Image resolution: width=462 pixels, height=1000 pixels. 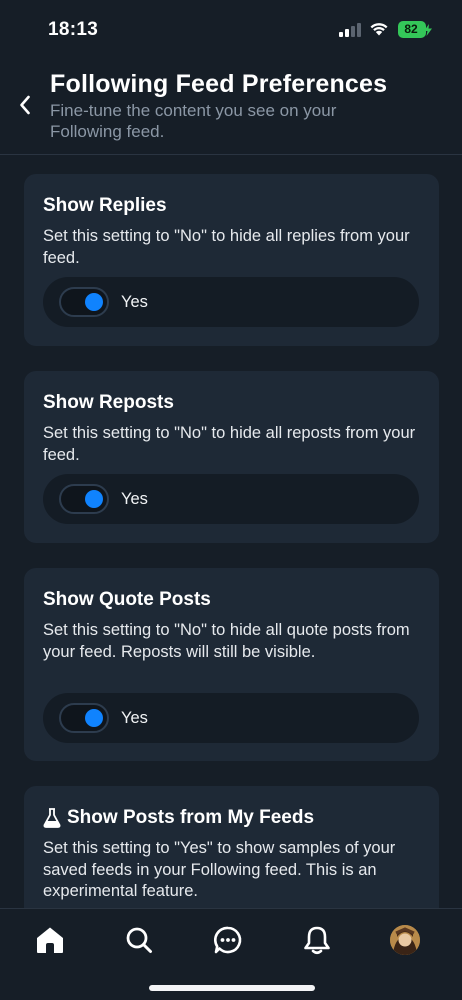 I want to click on battery-level: 82, so click(x=411, y=29).